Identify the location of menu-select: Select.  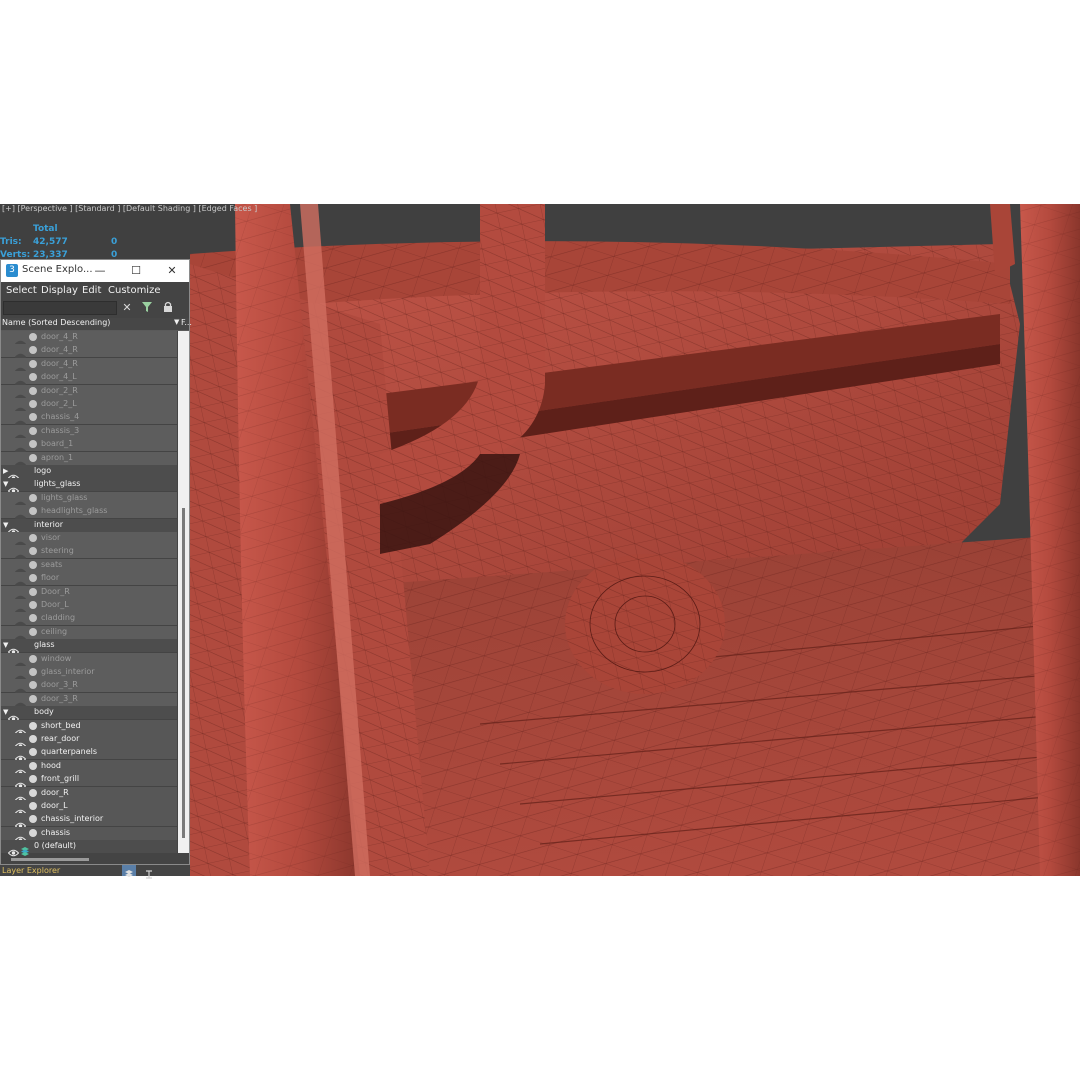
(21, 290).